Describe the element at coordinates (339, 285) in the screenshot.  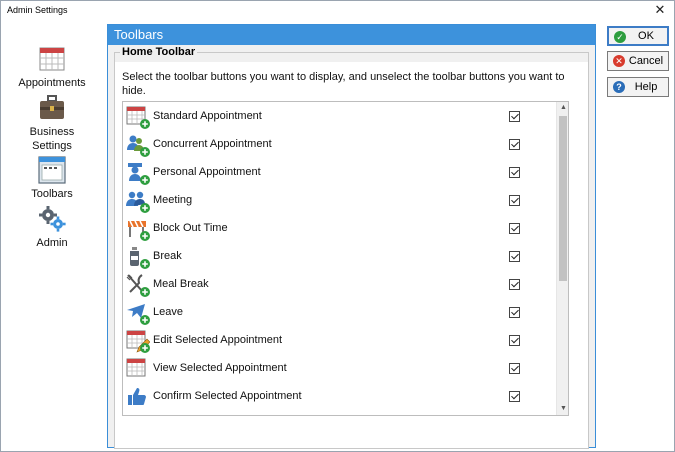
I see `list-item: Meal Break` at that location.